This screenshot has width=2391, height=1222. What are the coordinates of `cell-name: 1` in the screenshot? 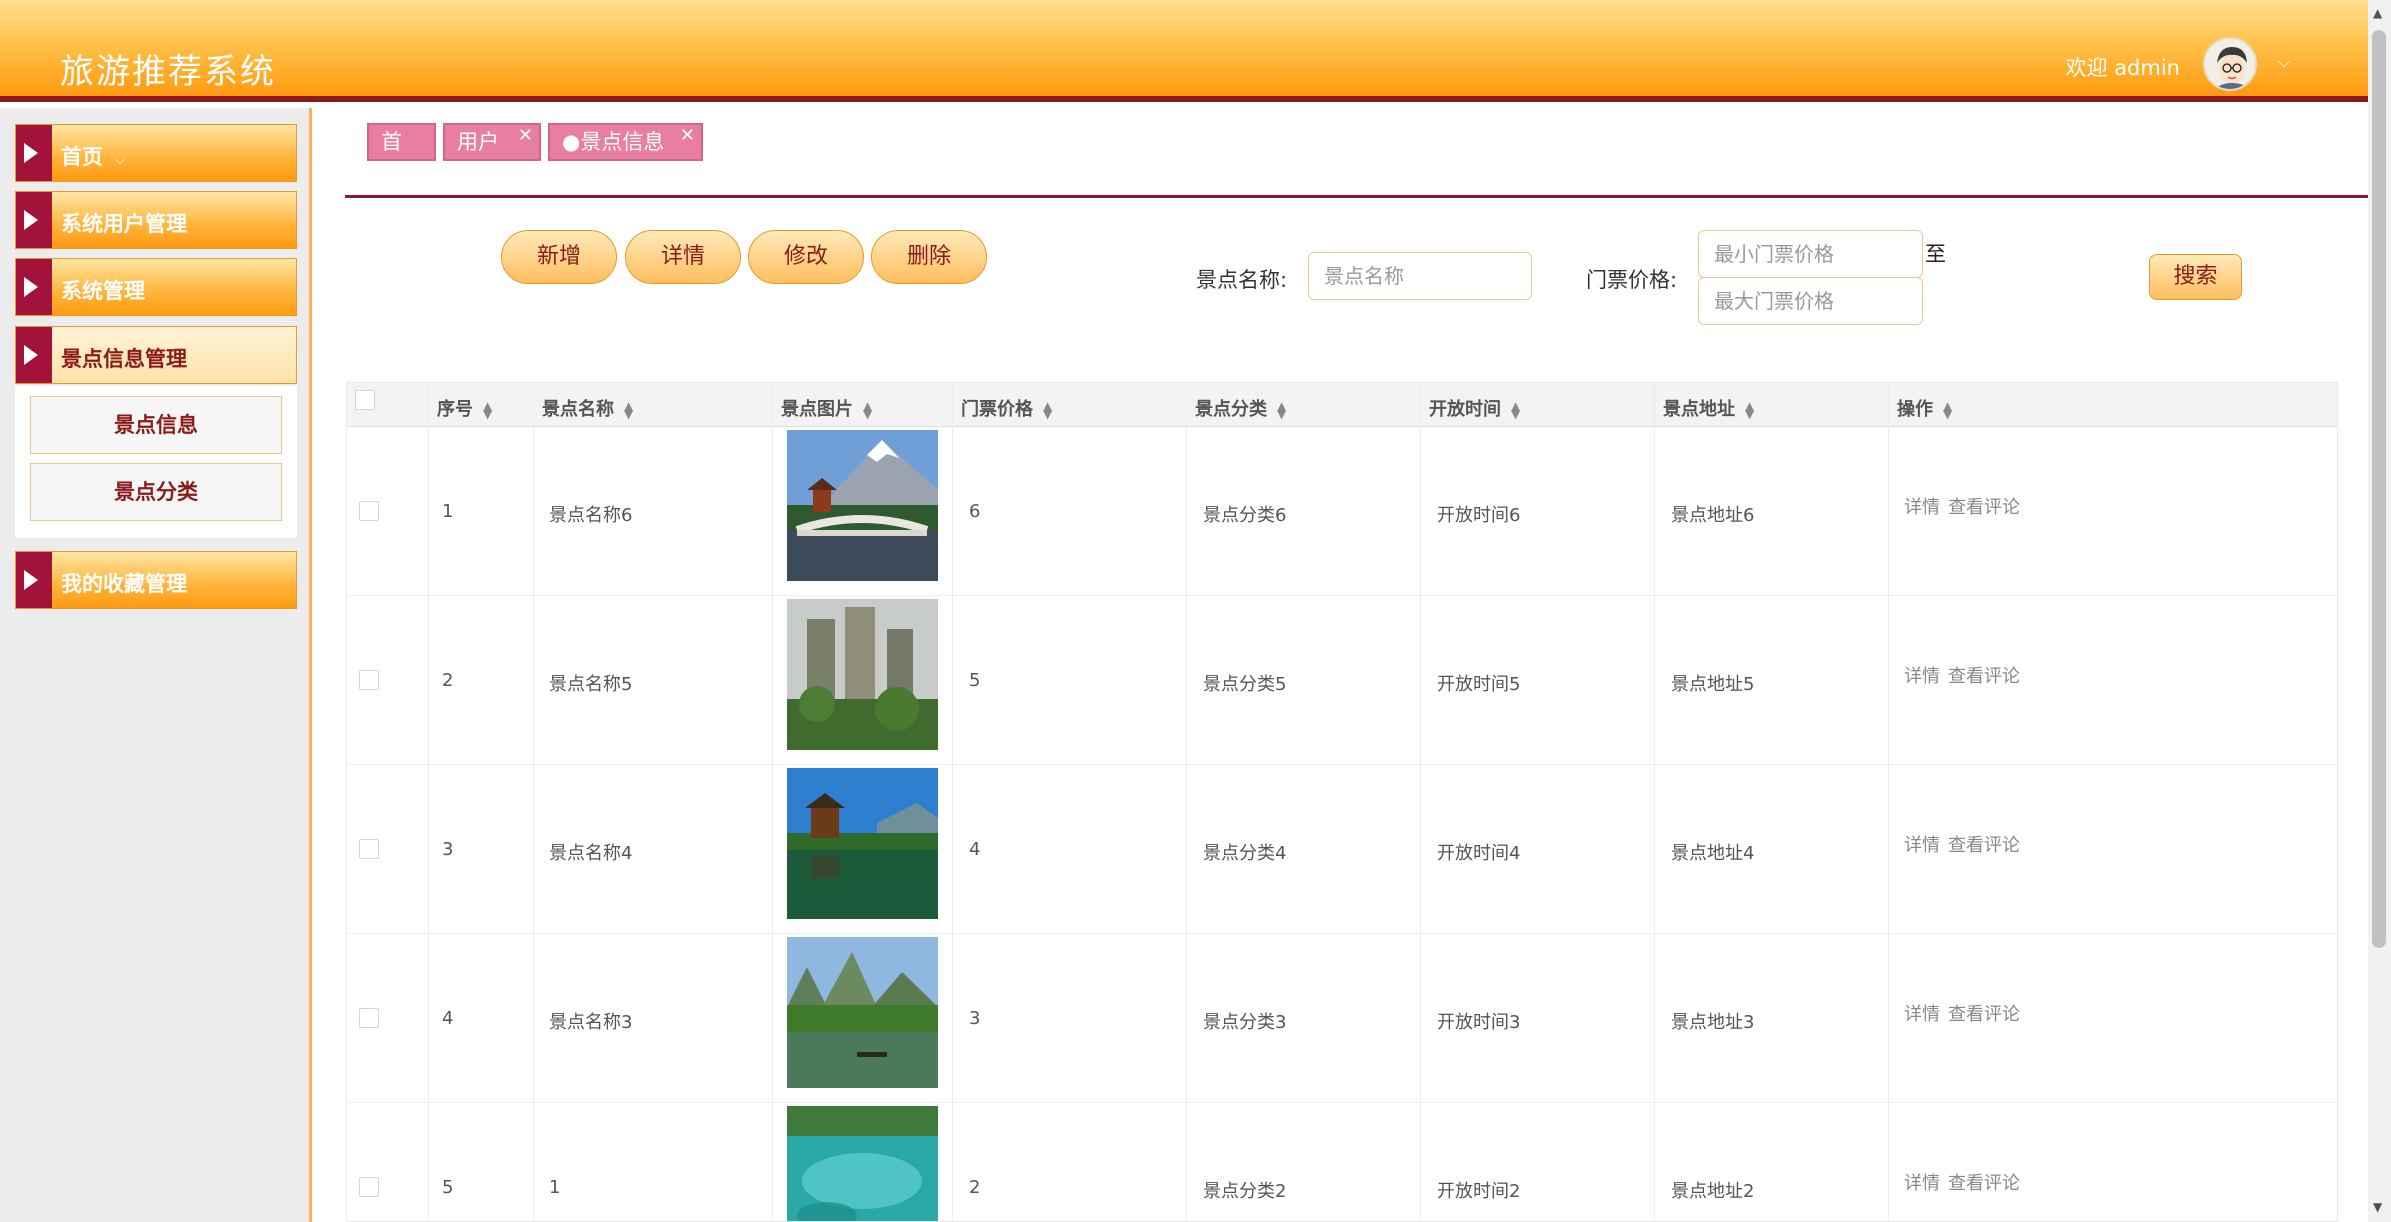 It's located at (555, 1187).